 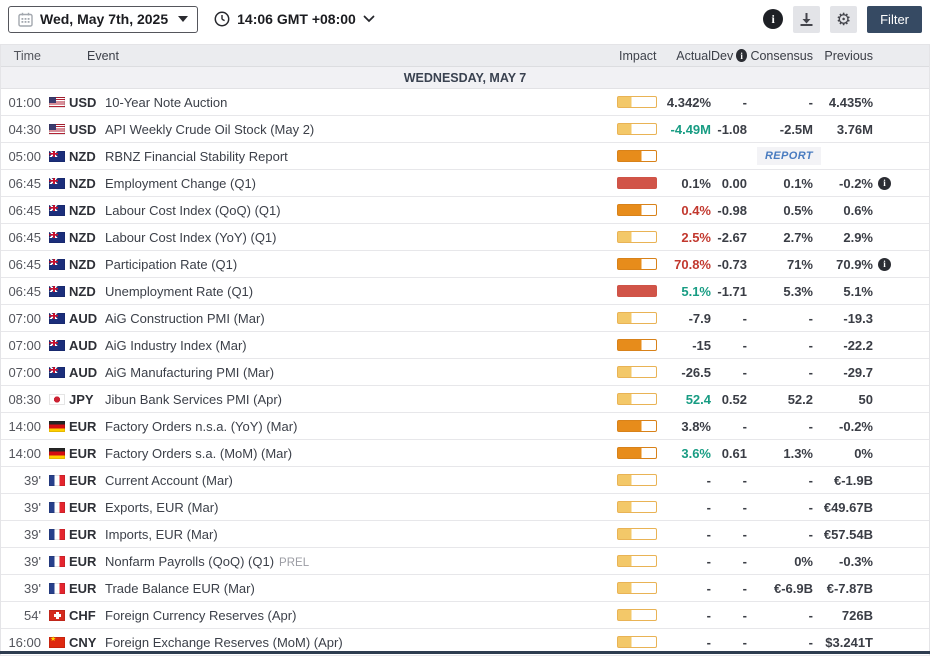 What do you see at coordinates (294, 19) in the screenshot?
I see `timezone-selector: 14:06 GMT +08:00` at bounding box center [294, 19].